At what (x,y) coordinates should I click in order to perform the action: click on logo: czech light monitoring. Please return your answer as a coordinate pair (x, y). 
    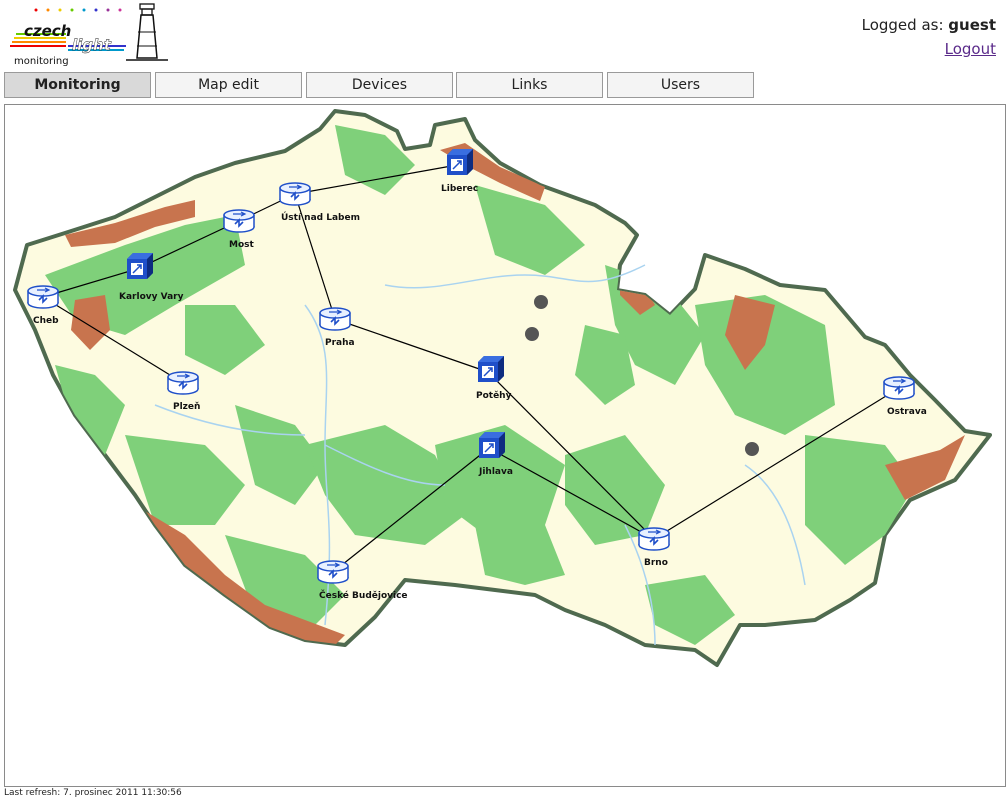
    Looking at the image, I should click on (87, 34).